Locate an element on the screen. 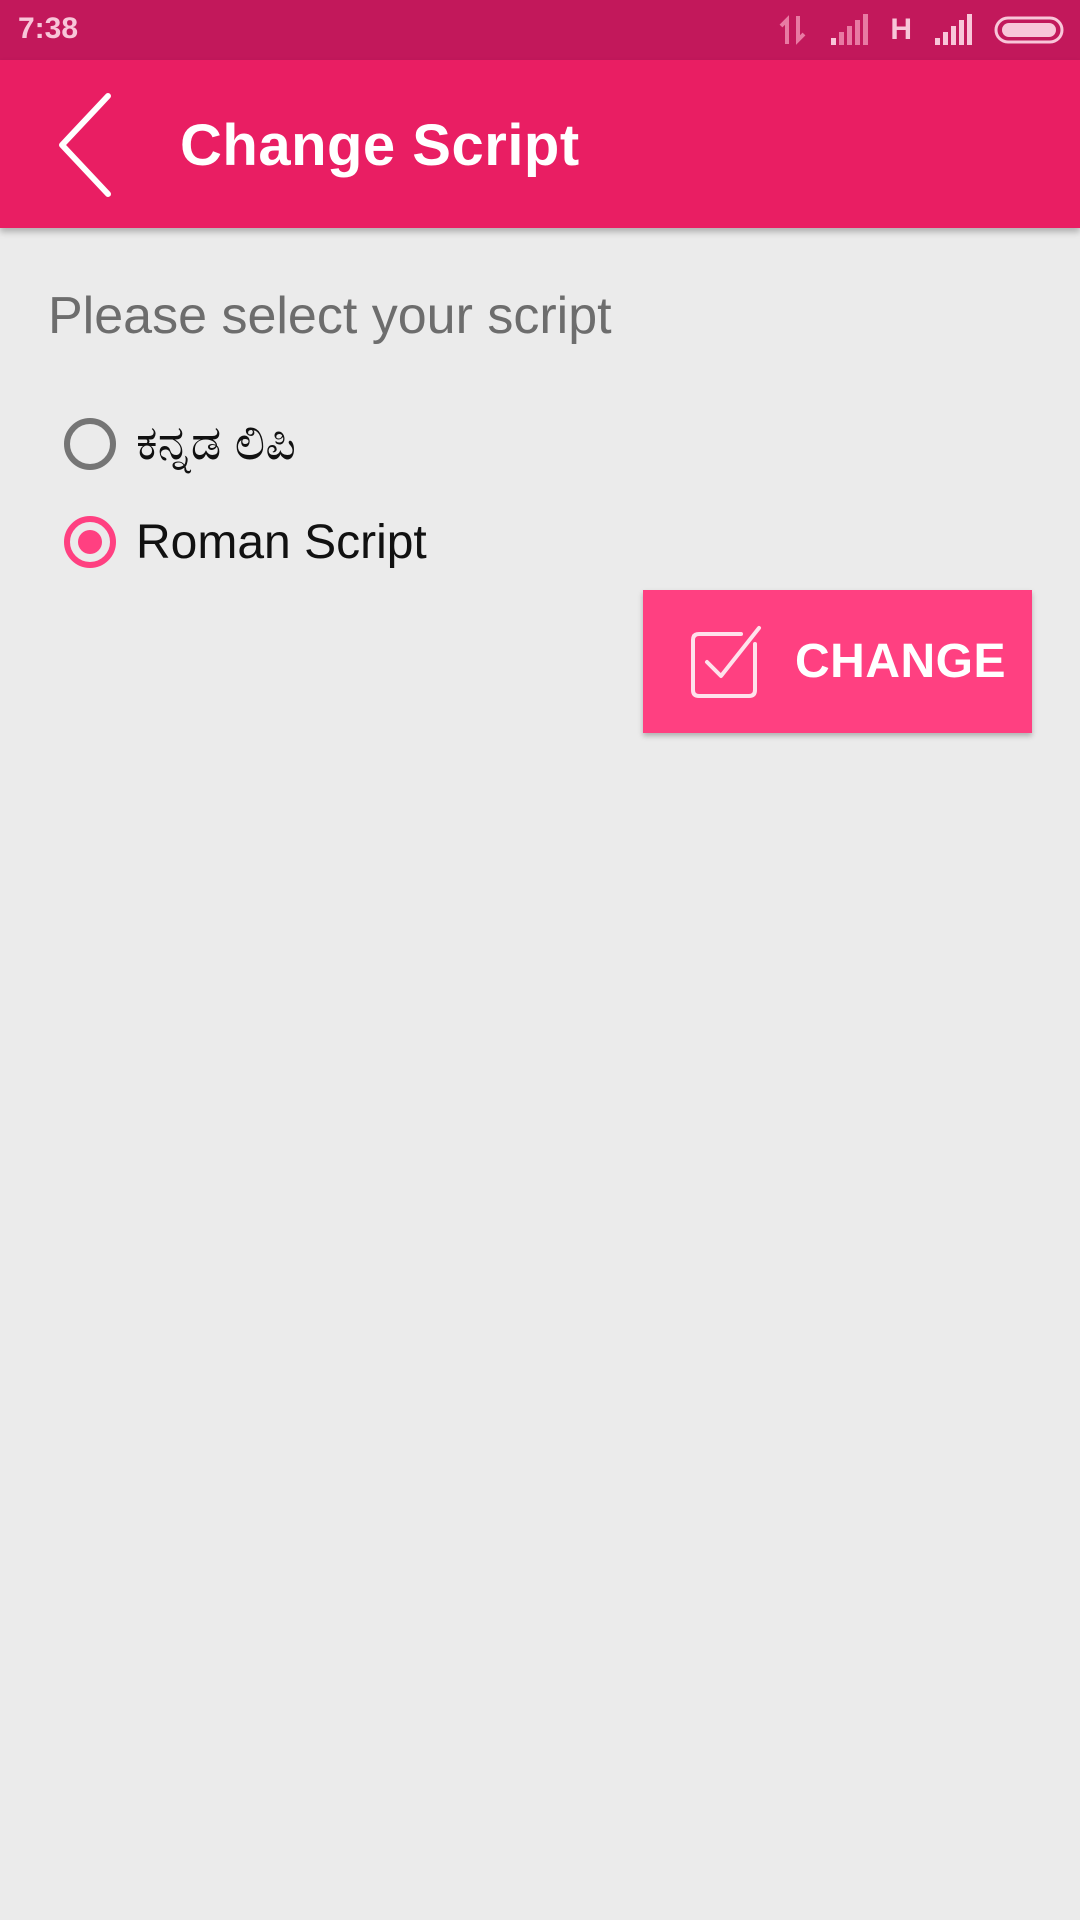 The image size is (1080, 1920). status-bar: 7:38 H is located at coordinates (540, 30).